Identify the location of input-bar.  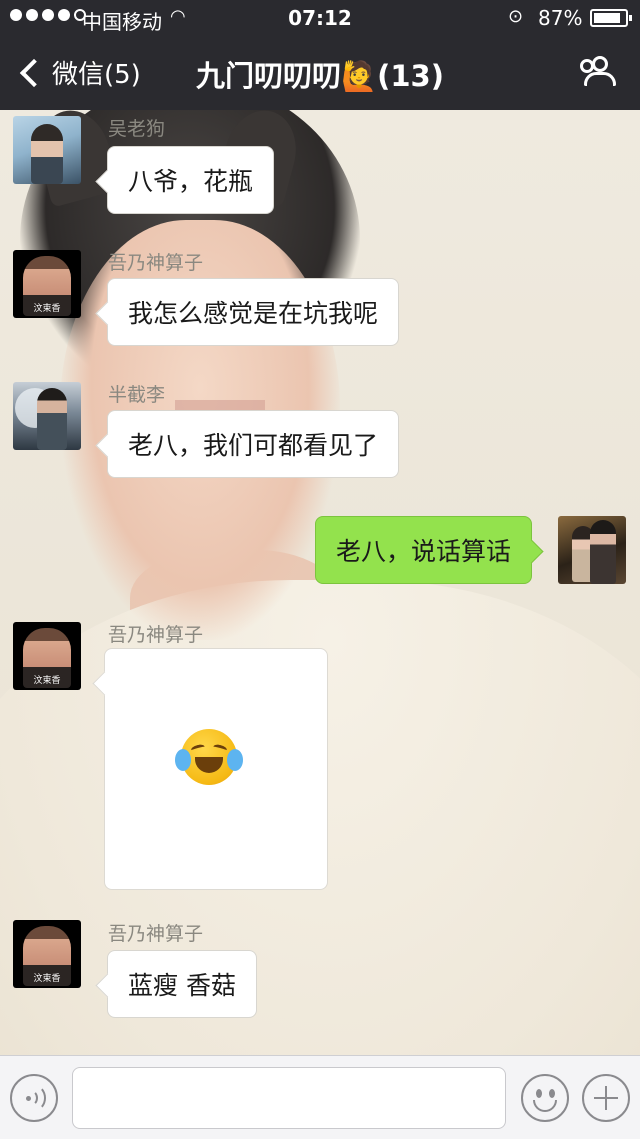
(320, 1097).